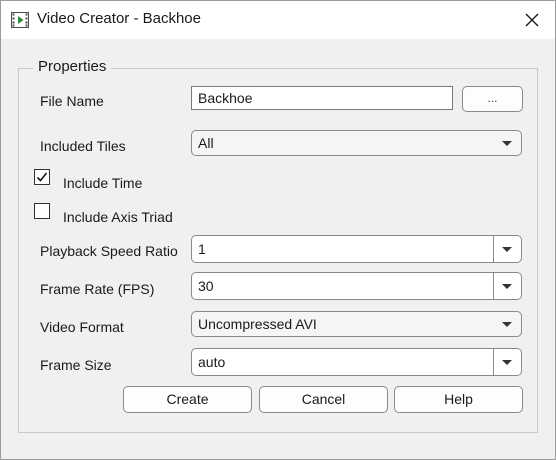 Image resolution: width=556 pixels, height=460 pixels. What do you see at coordinates (323, 399) in the screenshot?
I see `cancel-button: Cancel` at bounding box center [323, 399].